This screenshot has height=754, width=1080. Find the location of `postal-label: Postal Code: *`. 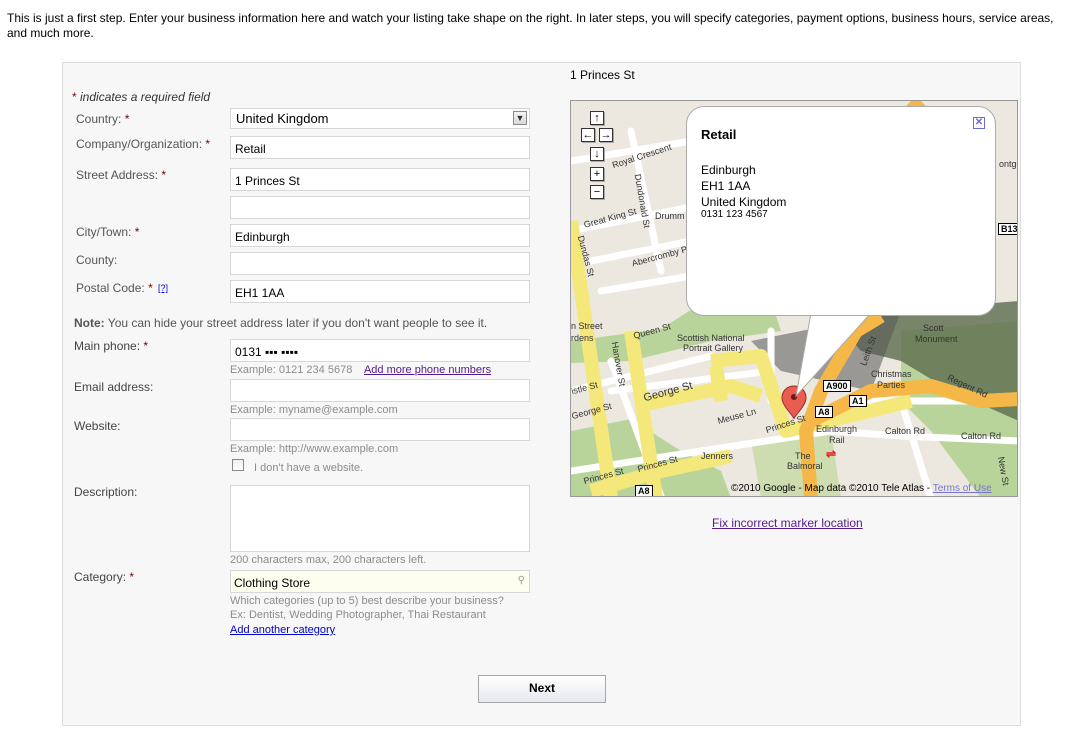

postal-label: Postal Code: * is located at coordinates (114, 288).